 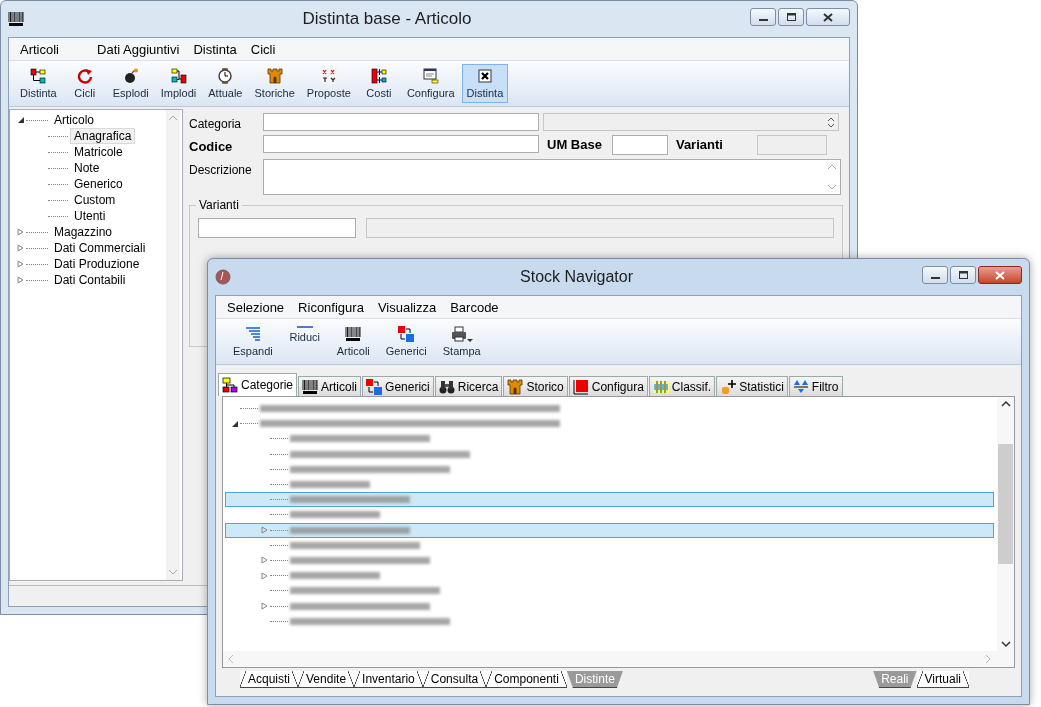 I want to click on toolbar-button: Implodi, so click(x=178, y=83).